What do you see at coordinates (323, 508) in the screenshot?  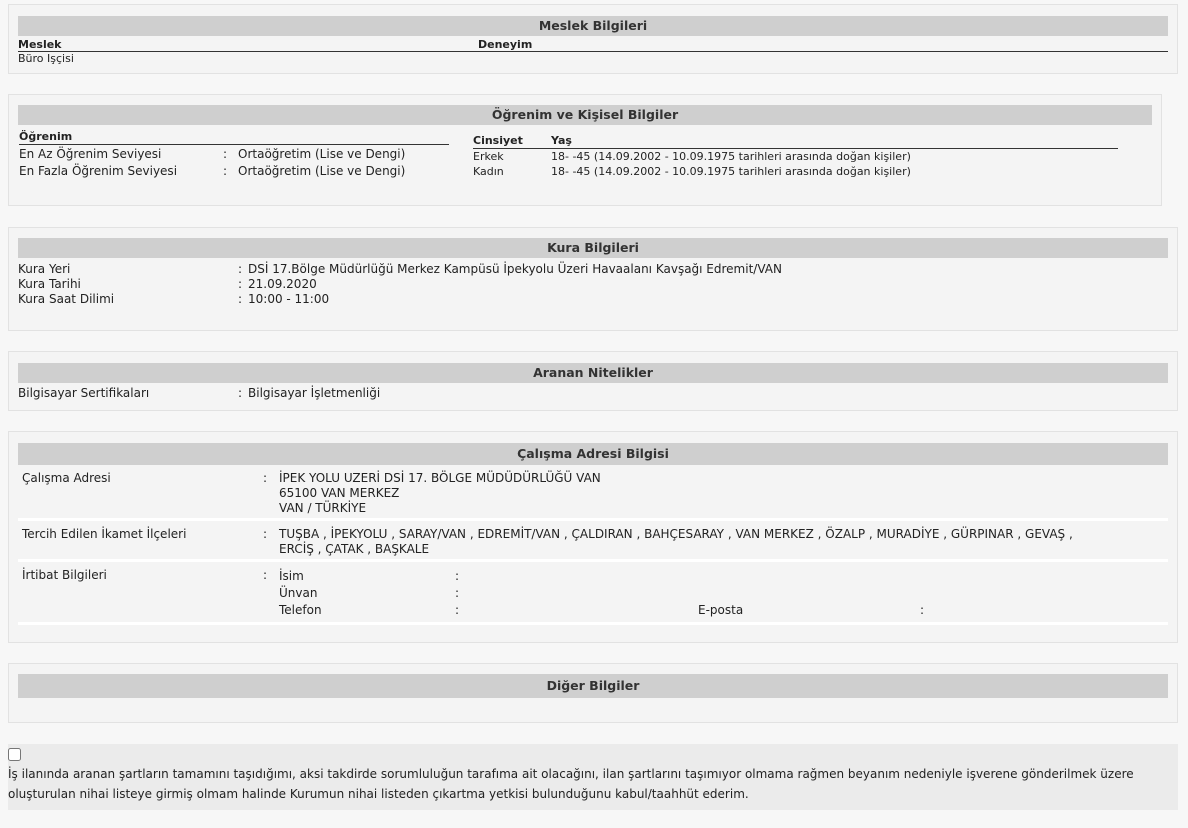 I see `adres-line-3: VAN / TÜRKİYE` at bounding box center [323, 508].